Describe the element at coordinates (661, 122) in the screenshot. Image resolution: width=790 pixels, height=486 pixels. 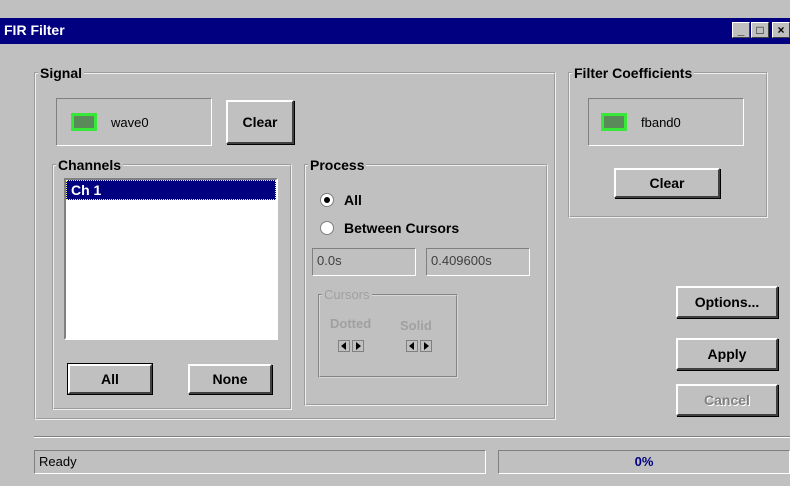
I see `coefficients-source-name: fband0` at that location.